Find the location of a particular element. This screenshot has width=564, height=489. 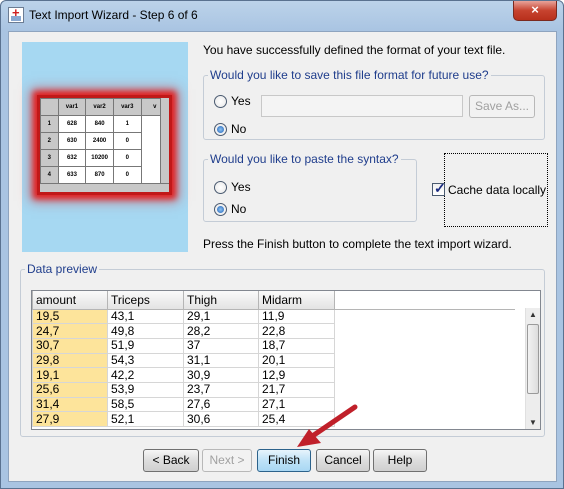

preview-column-header: Midarm is located at coordinates (296, 300).